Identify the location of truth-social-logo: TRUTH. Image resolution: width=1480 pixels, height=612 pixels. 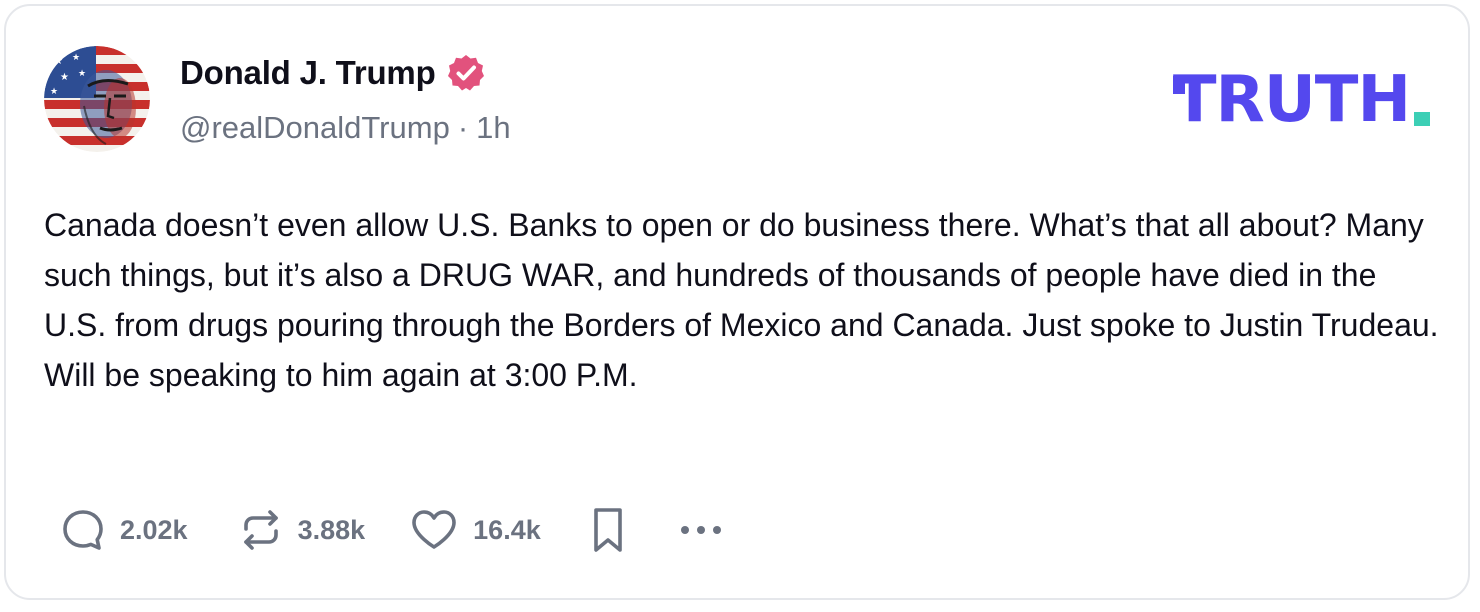
(1301, 100).